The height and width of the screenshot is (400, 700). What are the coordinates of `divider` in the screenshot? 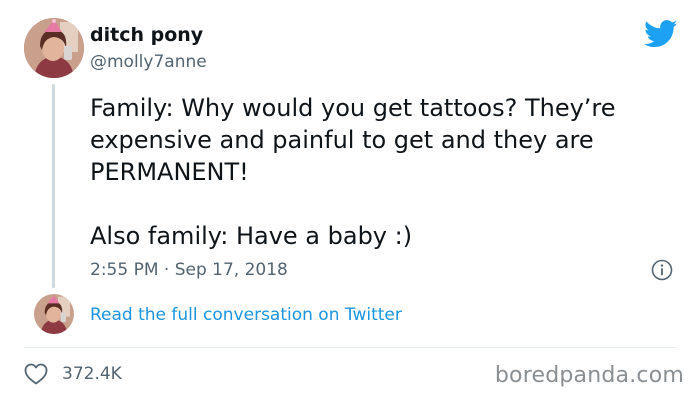 It's located at (350, 347).